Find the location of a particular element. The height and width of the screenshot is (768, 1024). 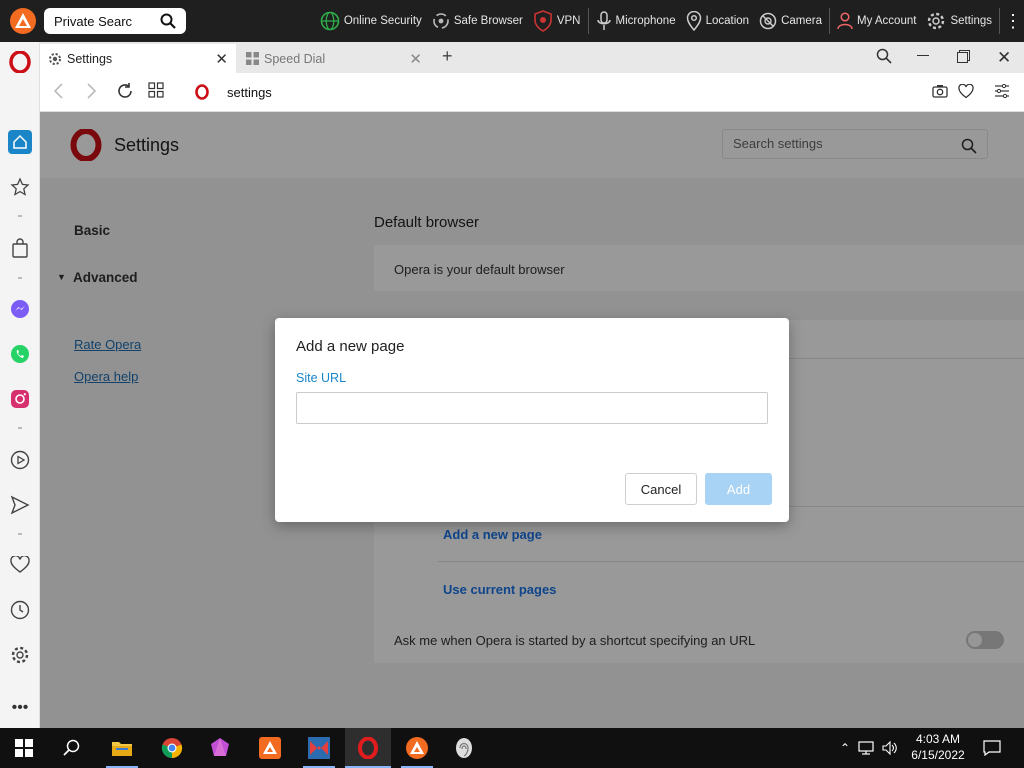

home-icon is located at coordinates (20, 142).